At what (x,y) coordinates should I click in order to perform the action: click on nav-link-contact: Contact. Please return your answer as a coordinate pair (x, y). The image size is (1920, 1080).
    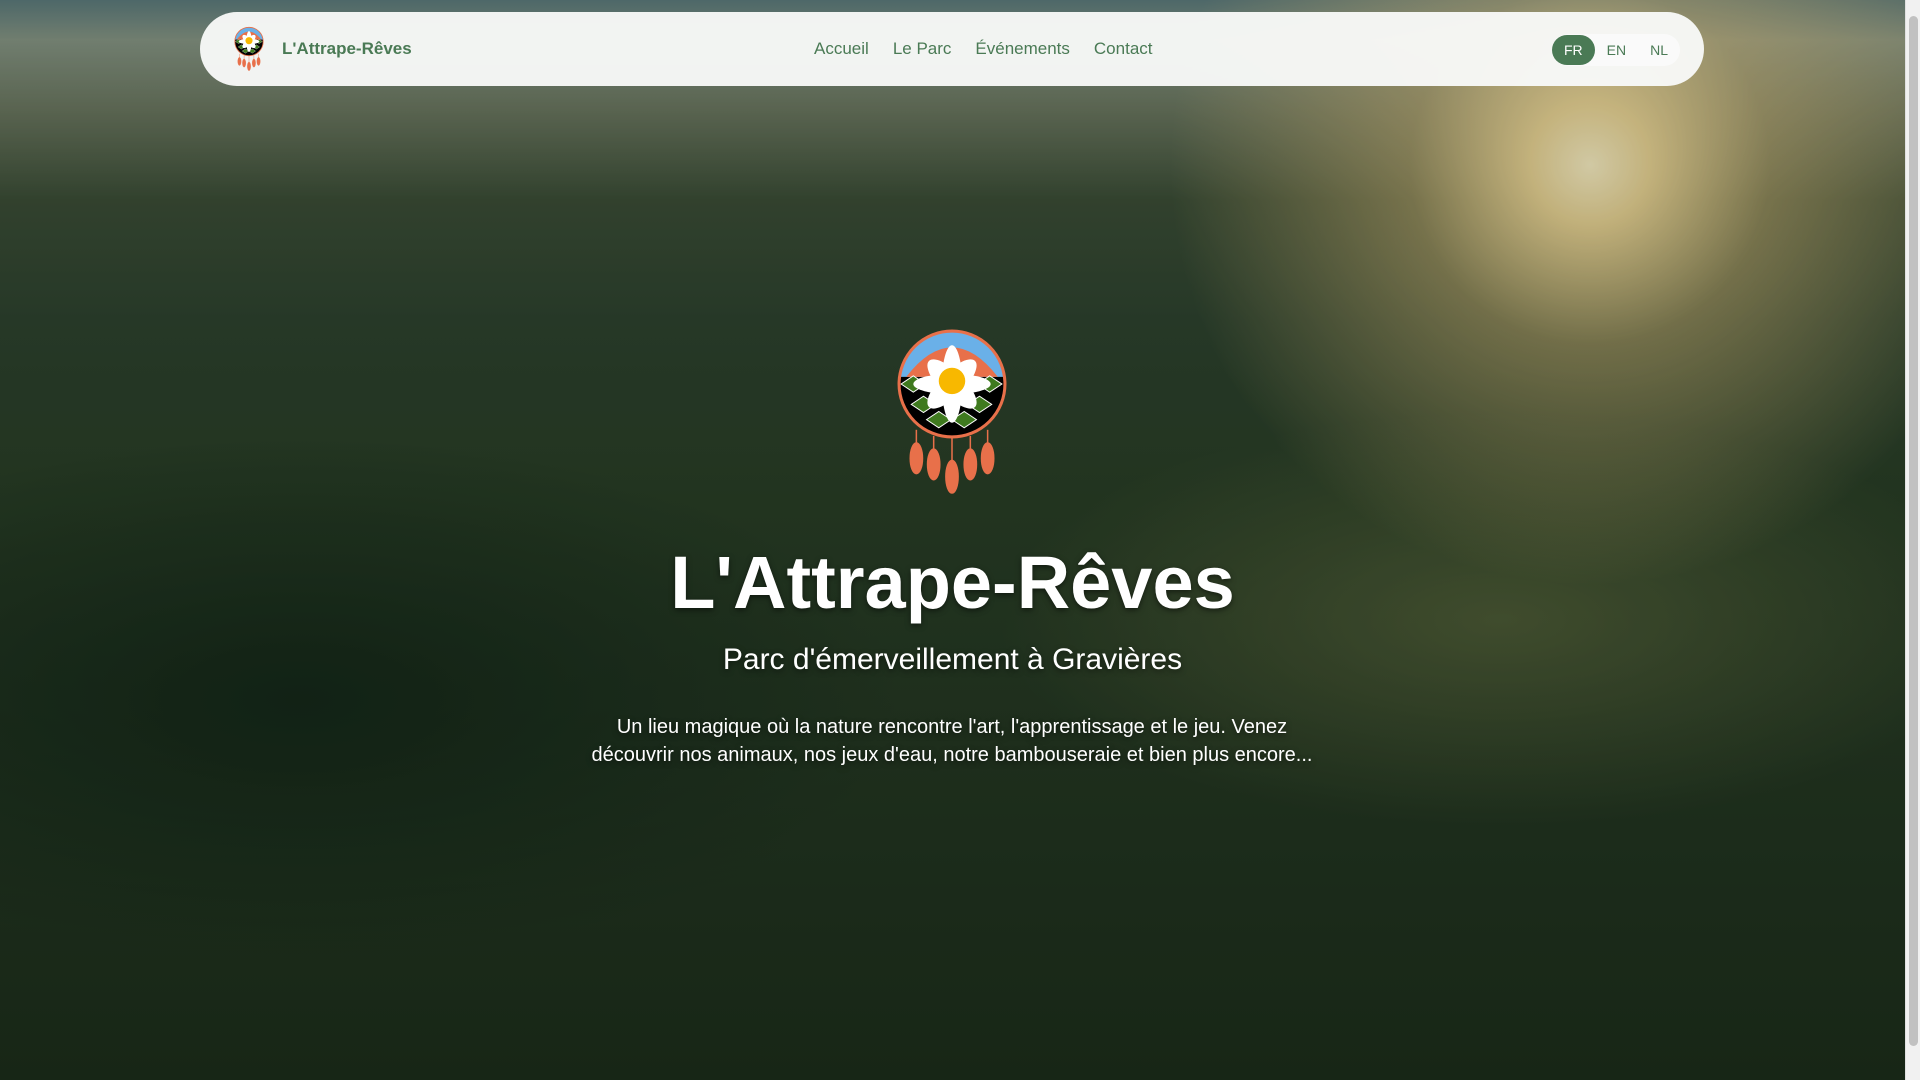
    Looking at the image, I should click on (1123, 49).